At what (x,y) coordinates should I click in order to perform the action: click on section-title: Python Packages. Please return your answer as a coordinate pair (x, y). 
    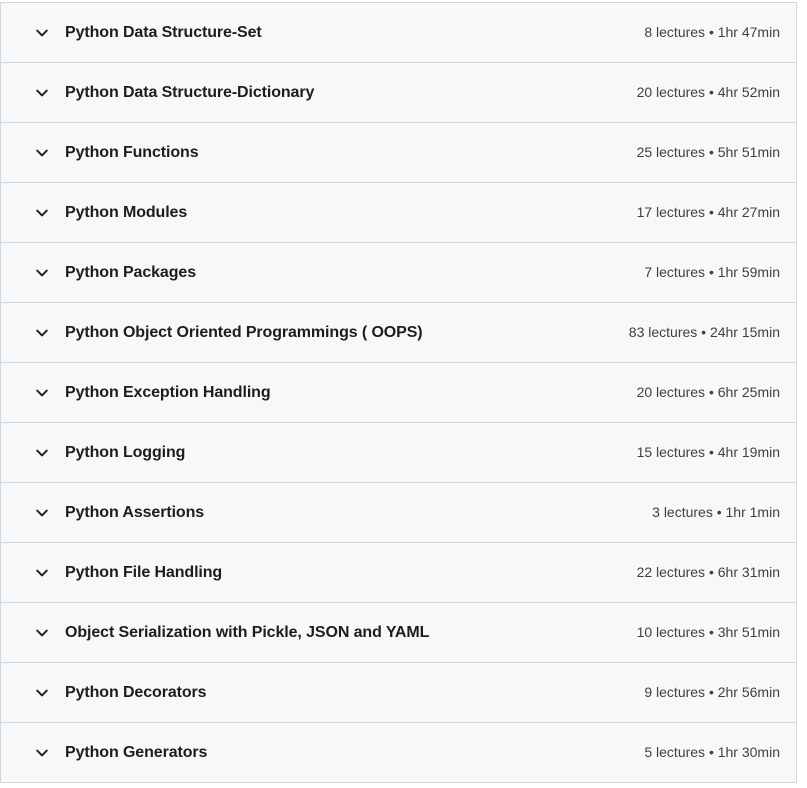
    Looking at the image, I should click on (131, 272).